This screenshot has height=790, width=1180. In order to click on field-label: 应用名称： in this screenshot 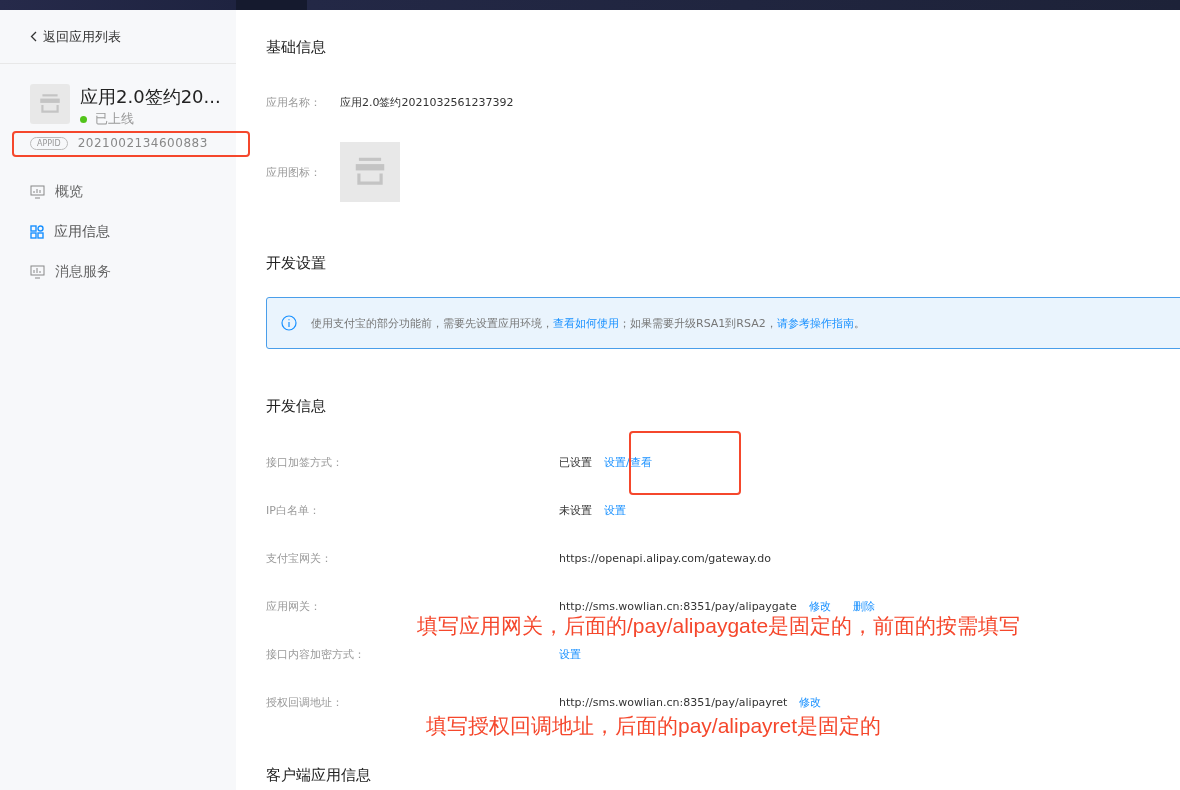, I will do `click(294, 102)`.